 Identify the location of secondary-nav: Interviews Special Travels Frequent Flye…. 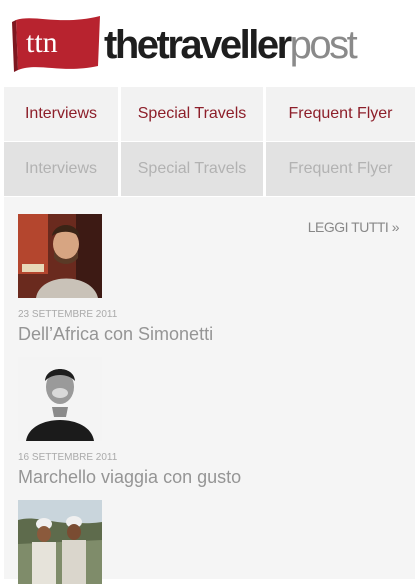
(209, 169).